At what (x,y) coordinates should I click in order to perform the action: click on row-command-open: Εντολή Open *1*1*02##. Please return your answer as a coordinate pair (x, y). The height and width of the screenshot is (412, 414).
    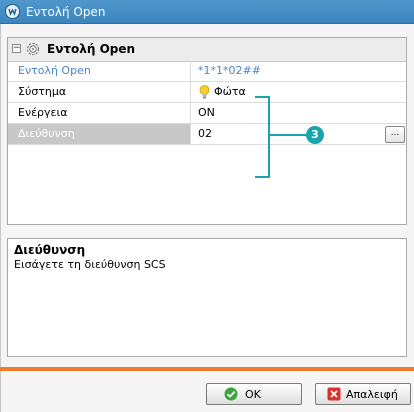
    Looking at the image, I should click on (207, 71).